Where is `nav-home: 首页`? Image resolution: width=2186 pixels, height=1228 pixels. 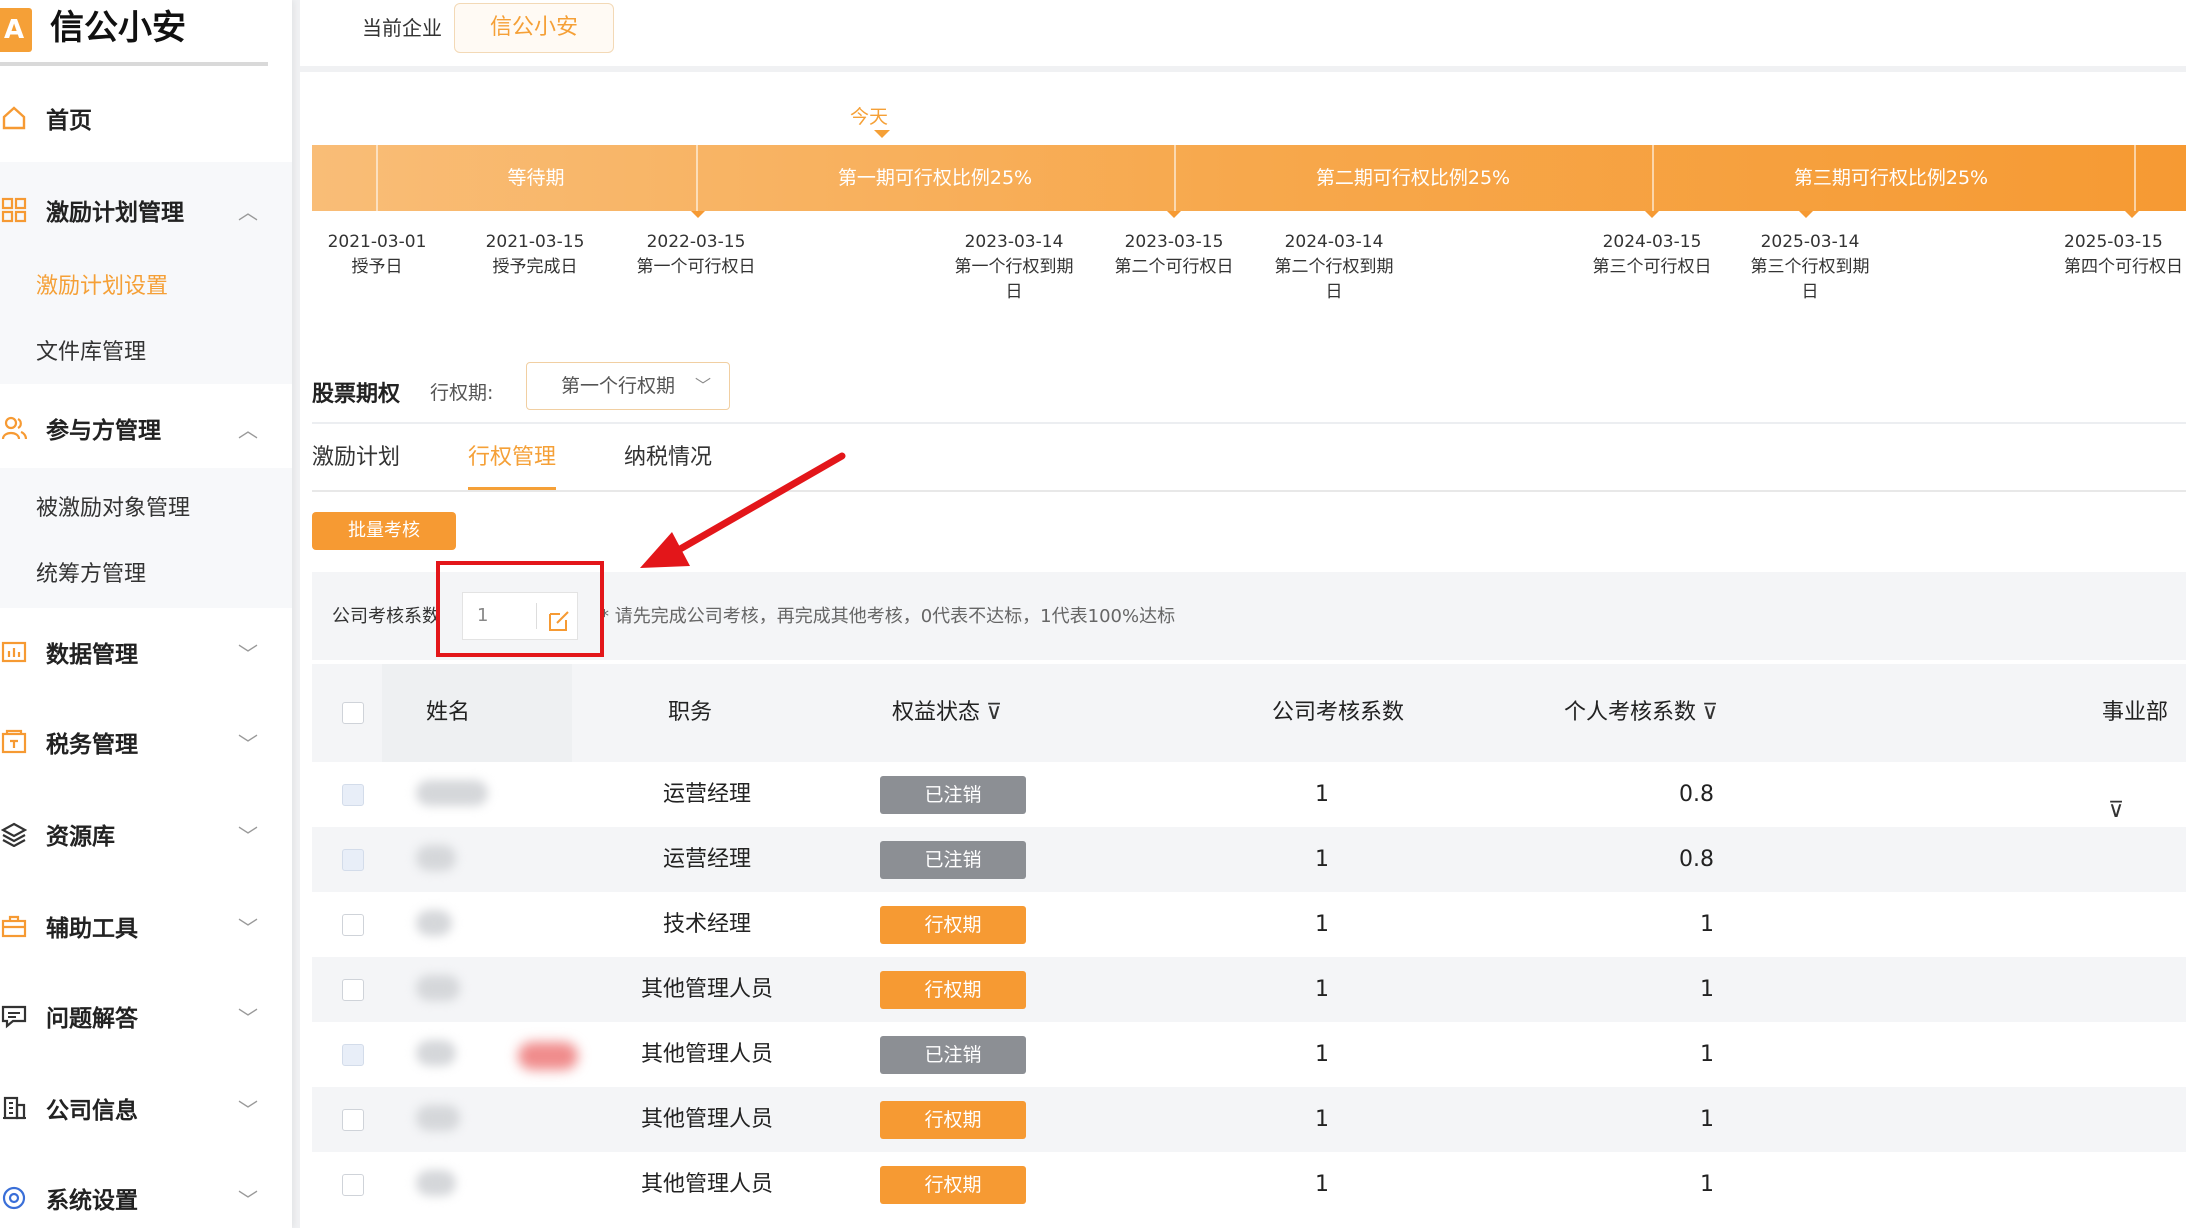
nav-home: 首页 is located at coordinates (146, 118).